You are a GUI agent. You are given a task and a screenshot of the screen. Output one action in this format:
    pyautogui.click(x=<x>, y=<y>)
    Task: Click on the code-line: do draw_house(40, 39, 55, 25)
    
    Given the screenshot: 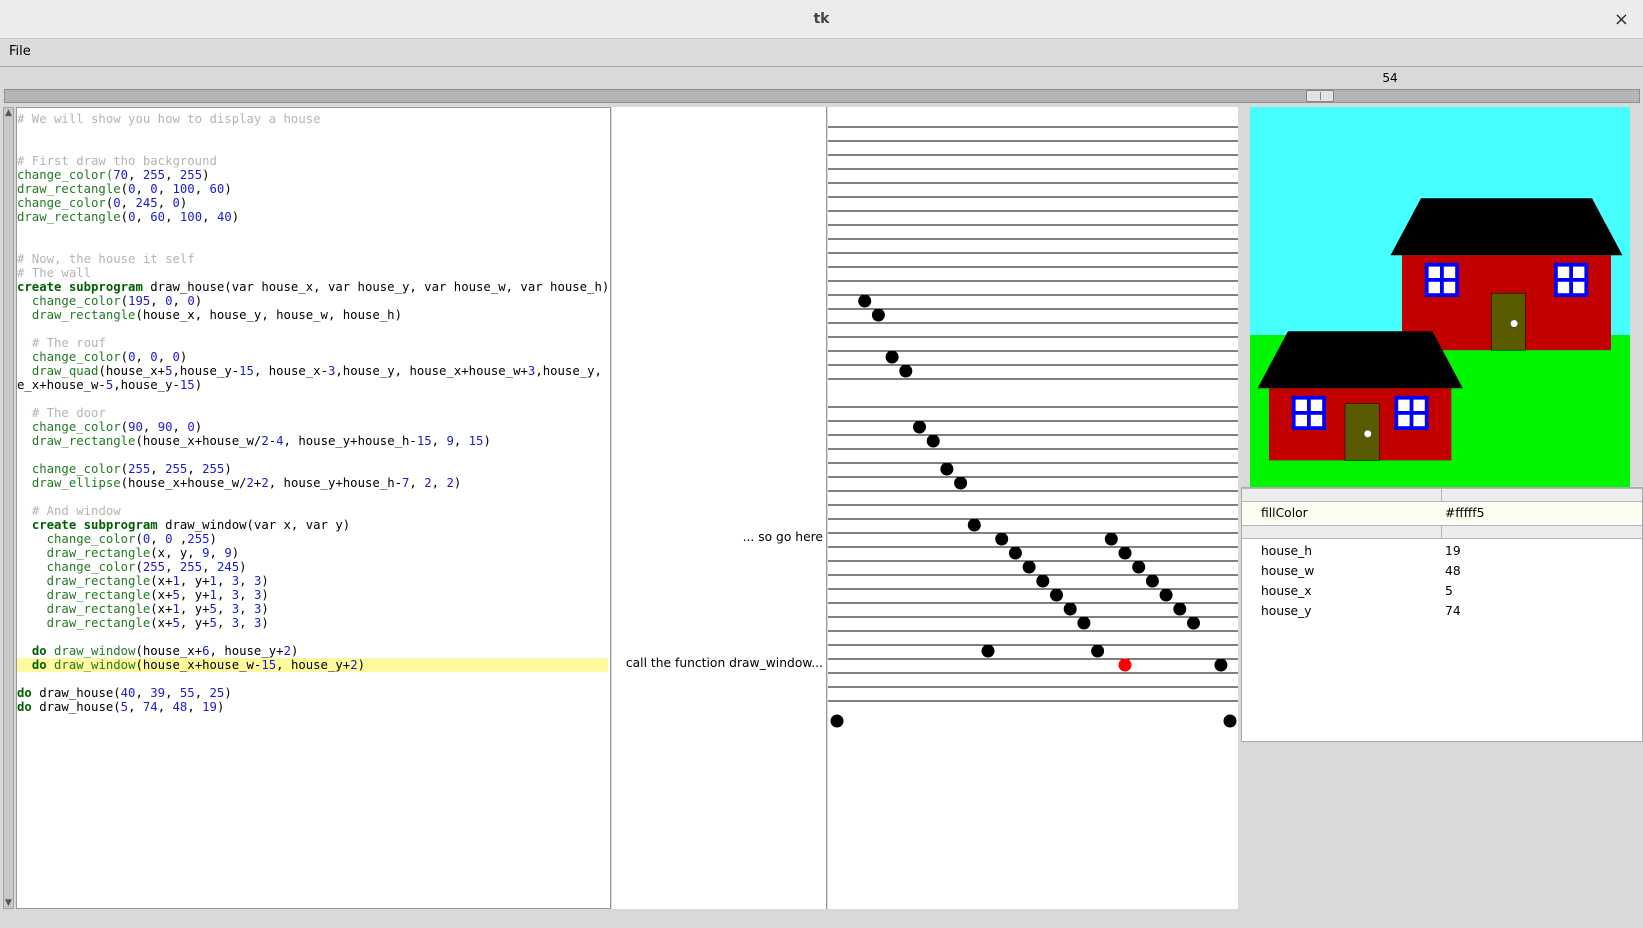 What is the action you would take?
    pyautogui.click(x=312, y=693)
    